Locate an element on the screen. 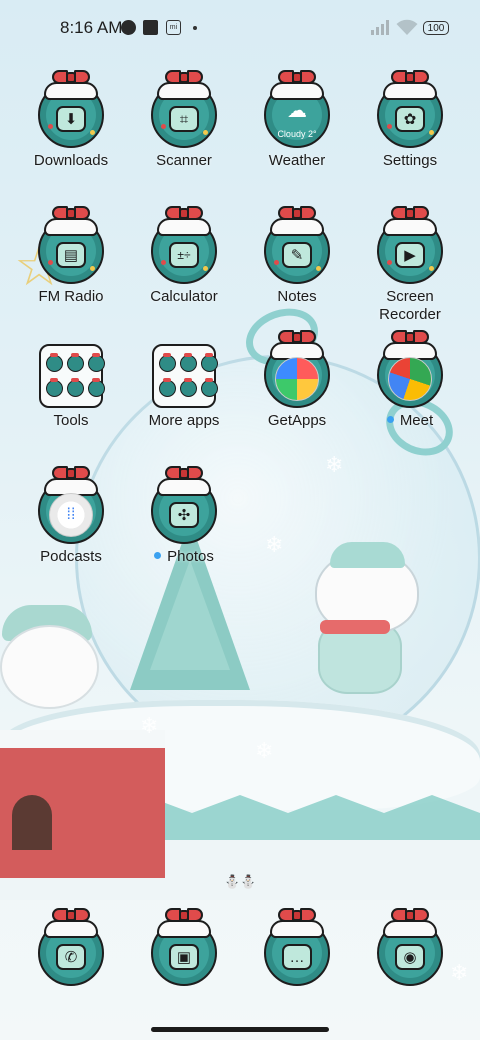  kitty-illustration is located at coordinates (49, 667).